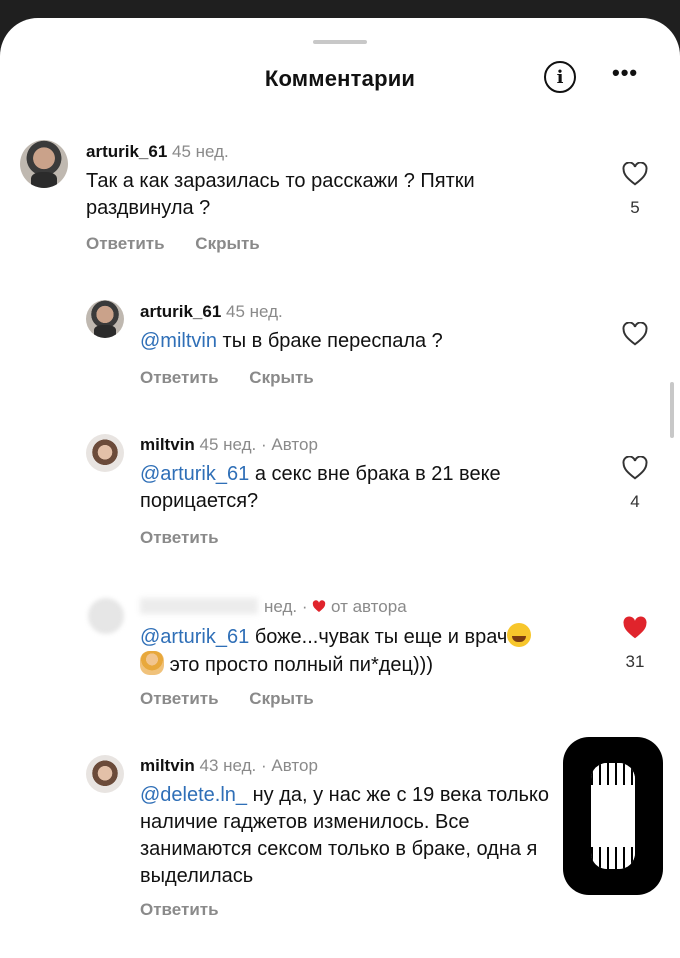  I want to click on comment-time: нед., so click(281, 606).